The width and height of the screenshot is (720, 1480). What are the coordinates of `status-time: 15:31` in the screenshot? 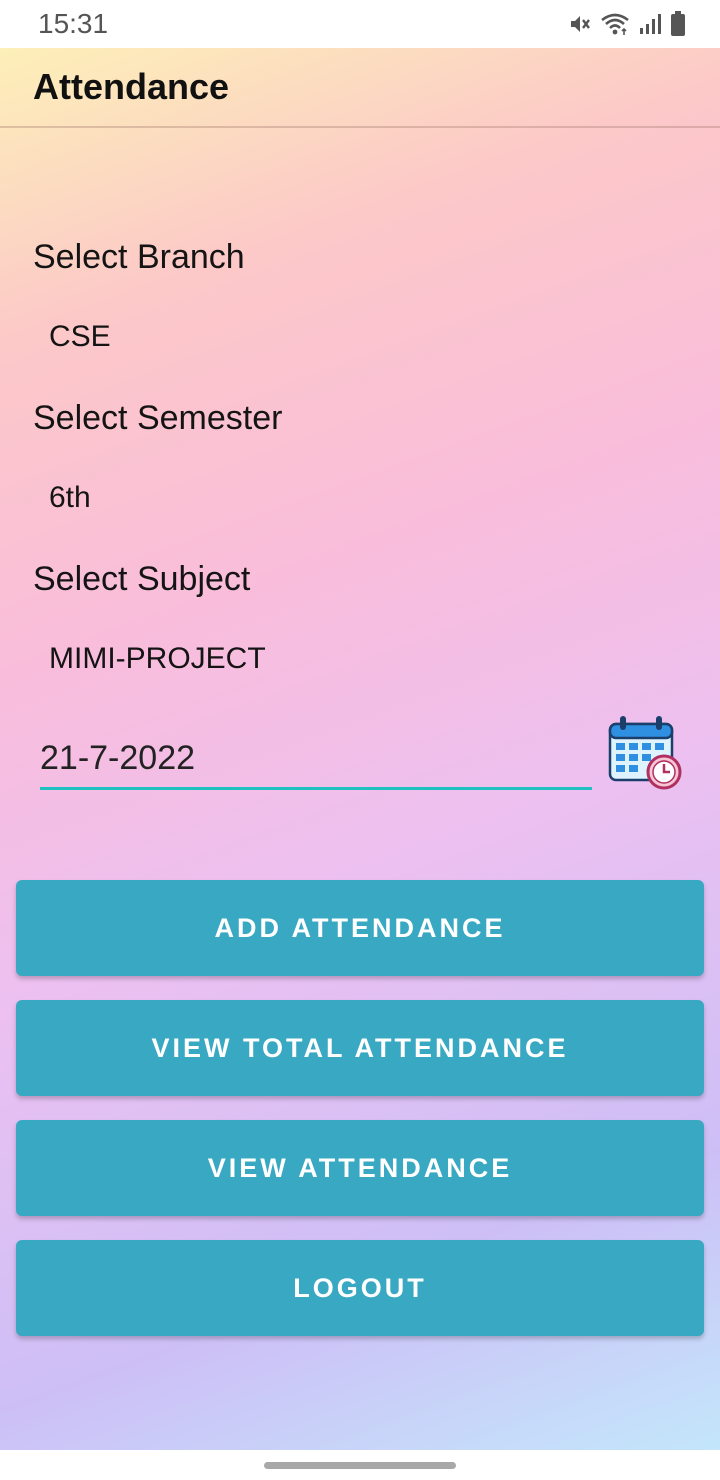 It's located at (73, 23).